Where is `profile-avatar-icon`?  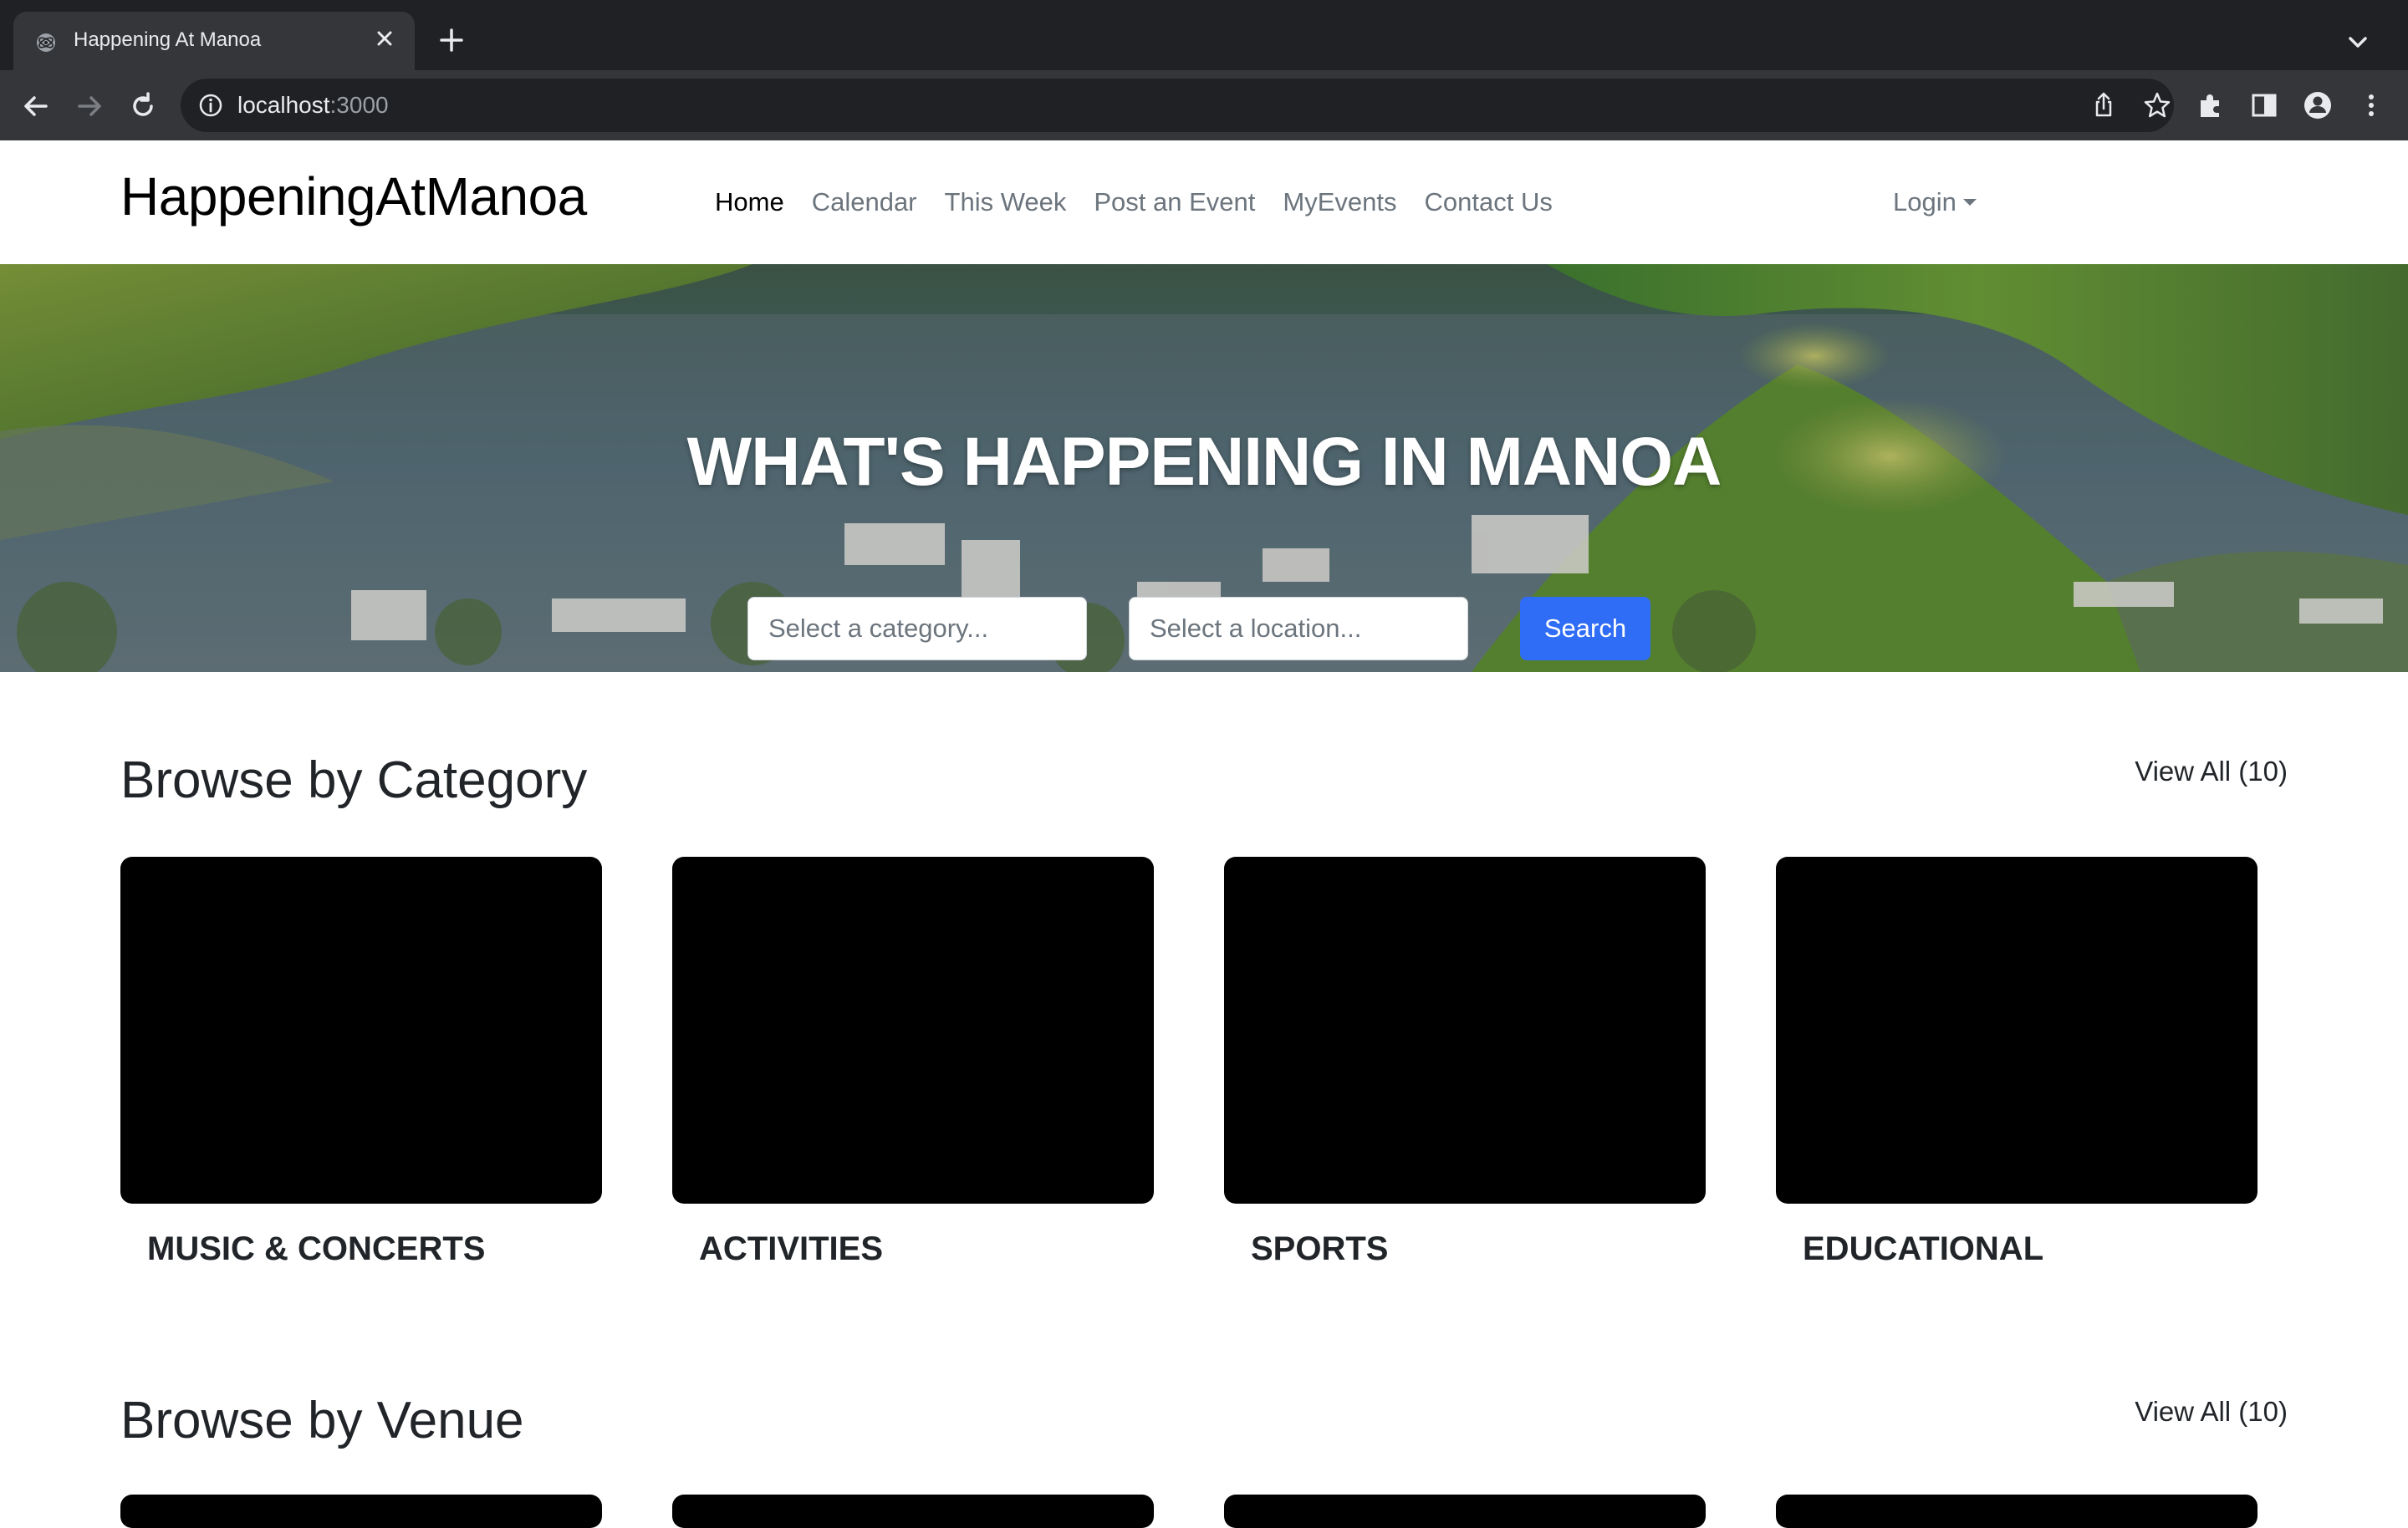 profile-avatar-icon is located at coordinates (2317, 105).